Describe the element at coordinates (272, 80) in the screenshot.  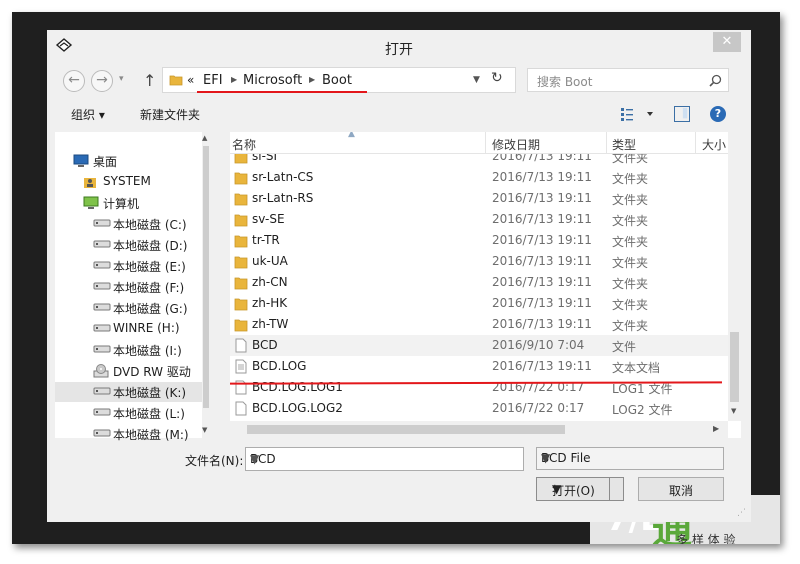
I see `breadcrumb-microsoft: Microsoft` at that location.